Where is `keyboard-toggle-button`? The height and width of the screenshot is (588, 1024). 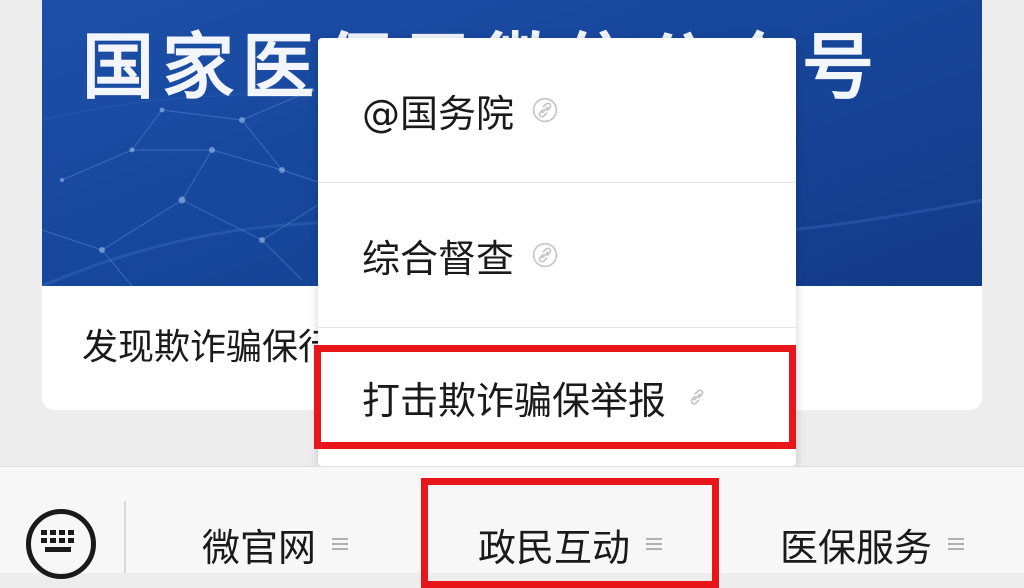
keyboard-toggle-button is located at coordinates (61, 544).